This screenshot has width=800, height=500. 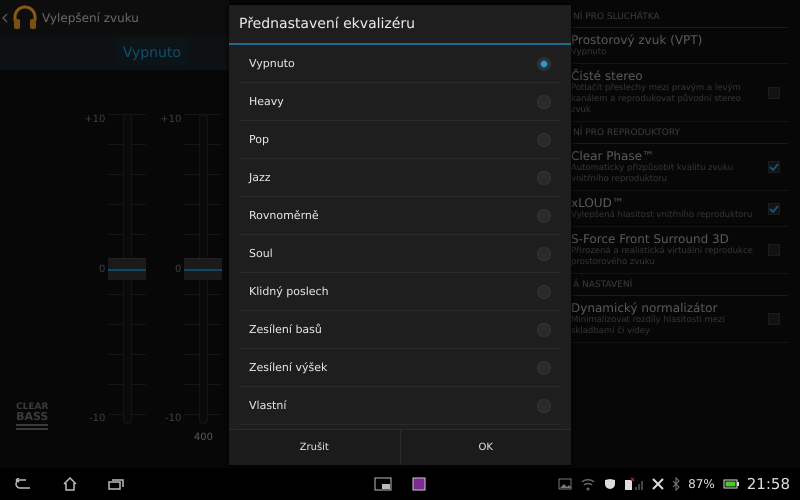 I want to click on radio-button, so click(x=544, y=63).